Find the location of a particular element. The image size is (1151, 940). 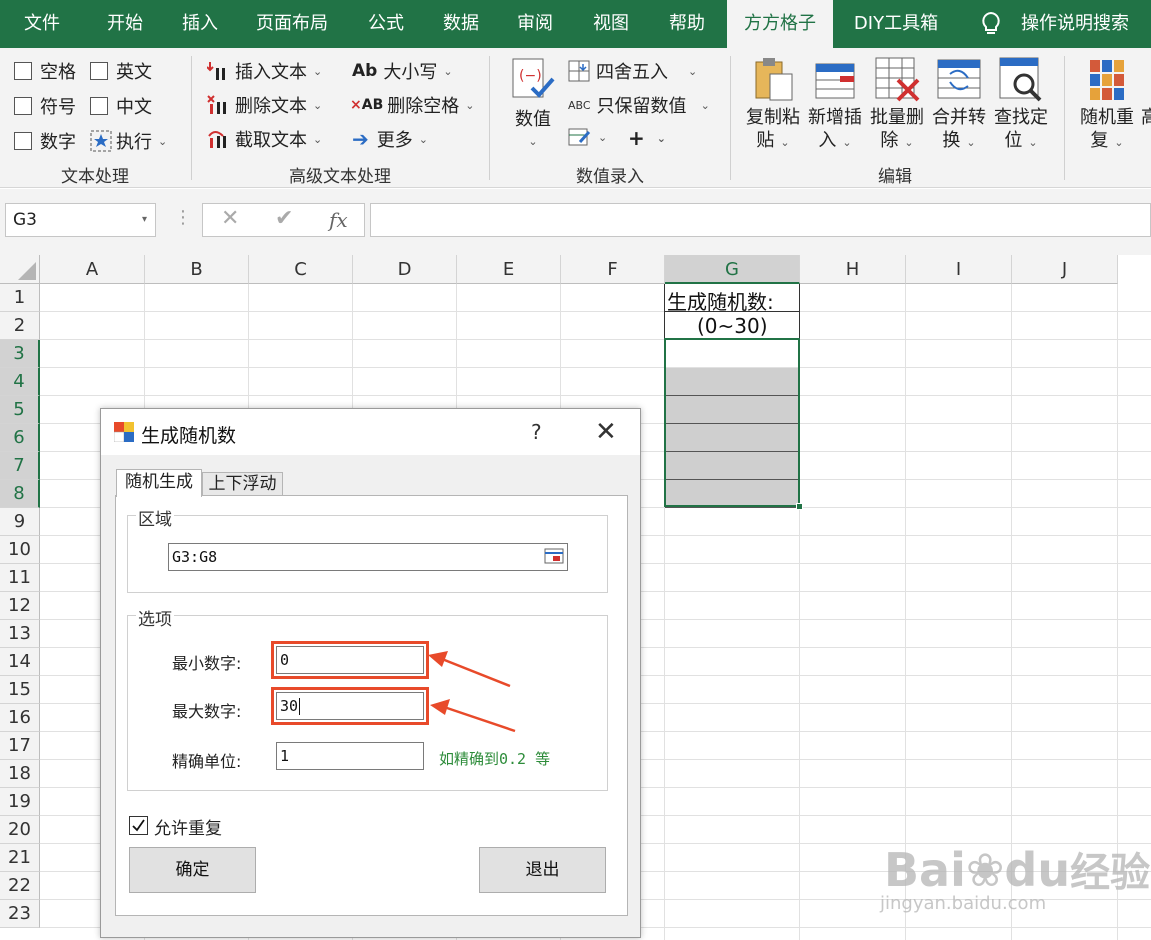

checkmark-icon is located at coordinates (138, 825).